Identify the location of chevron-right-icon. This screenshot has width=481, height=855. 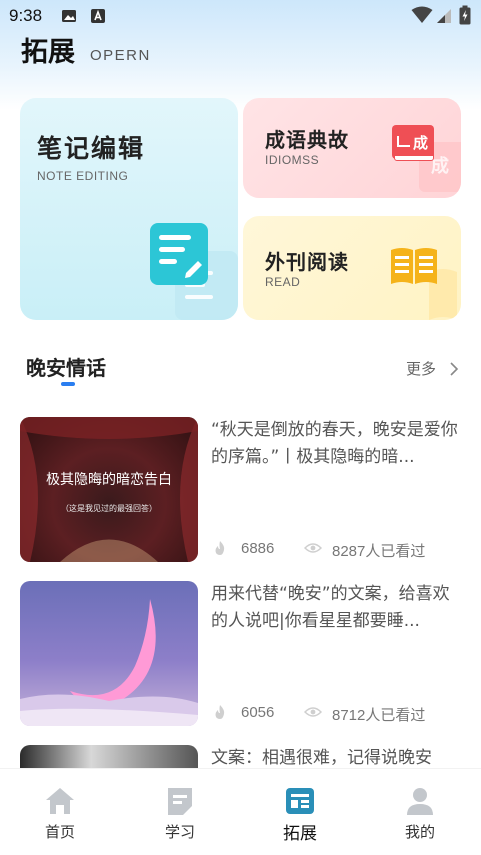
(454, 369).